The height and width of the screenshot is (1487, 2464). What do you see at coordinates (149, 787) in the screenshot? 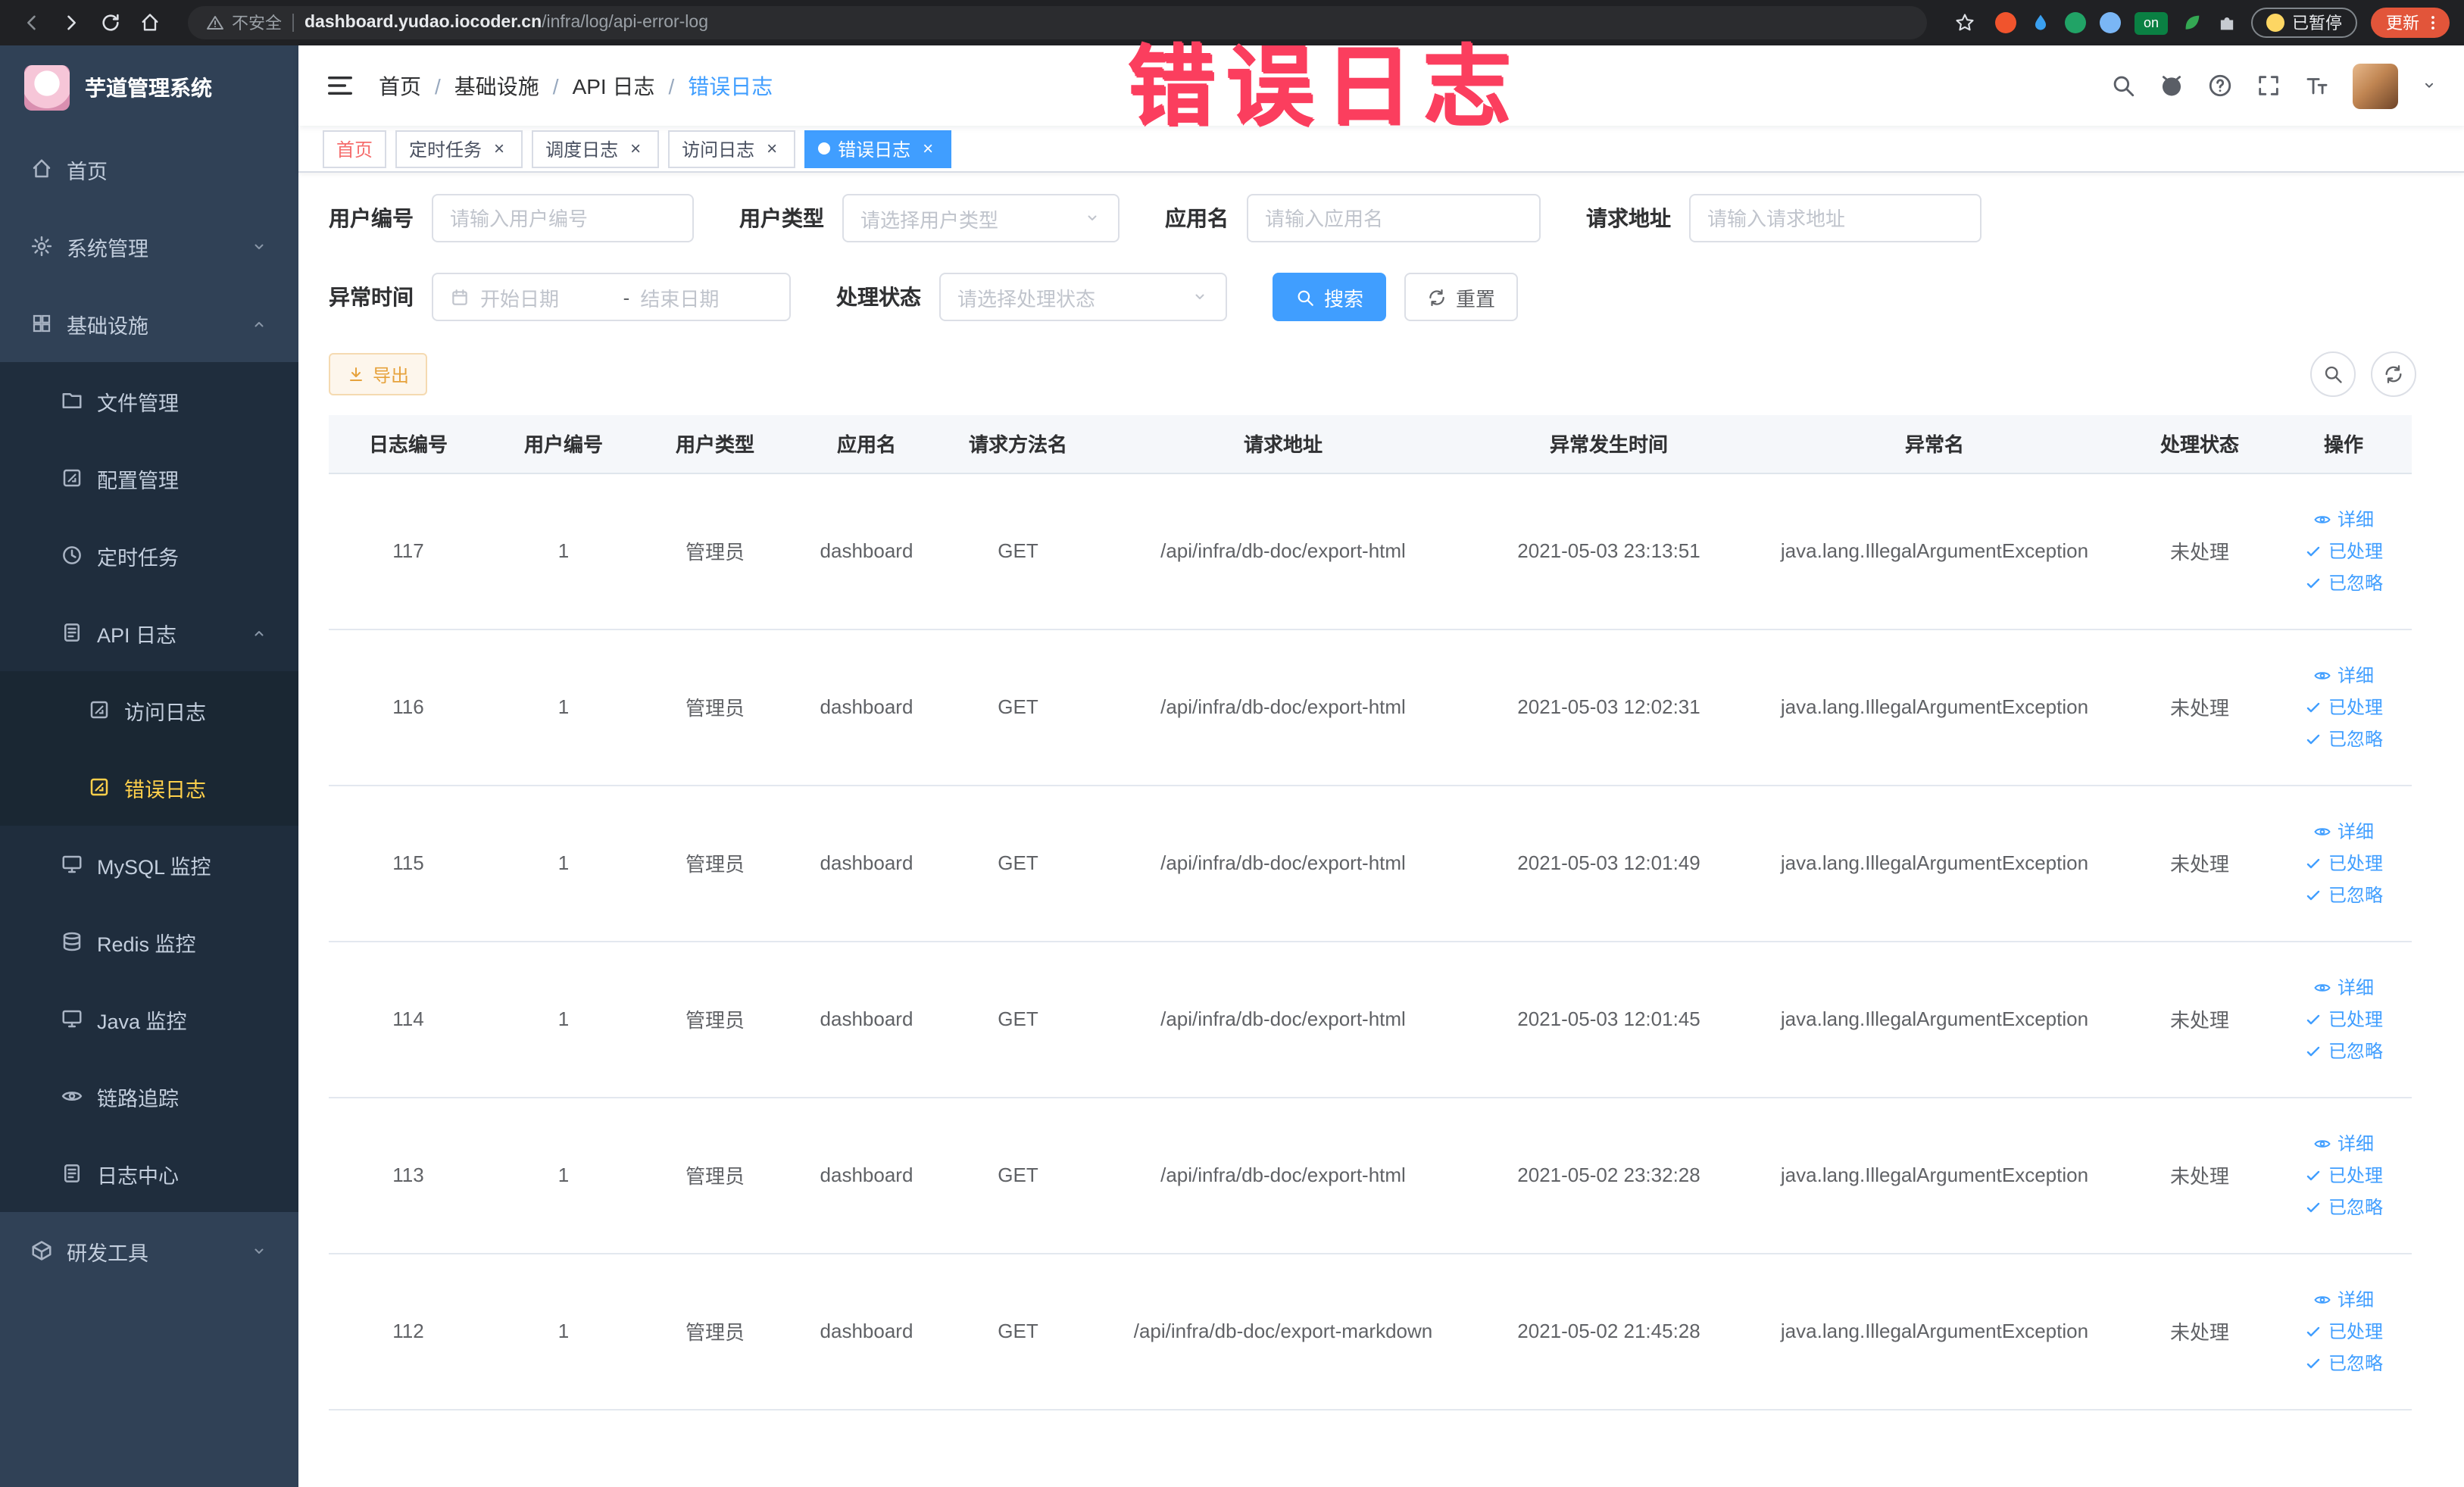
I see `sidebar-item-error-logs: 错误日志` at bounding box center [149, 787].